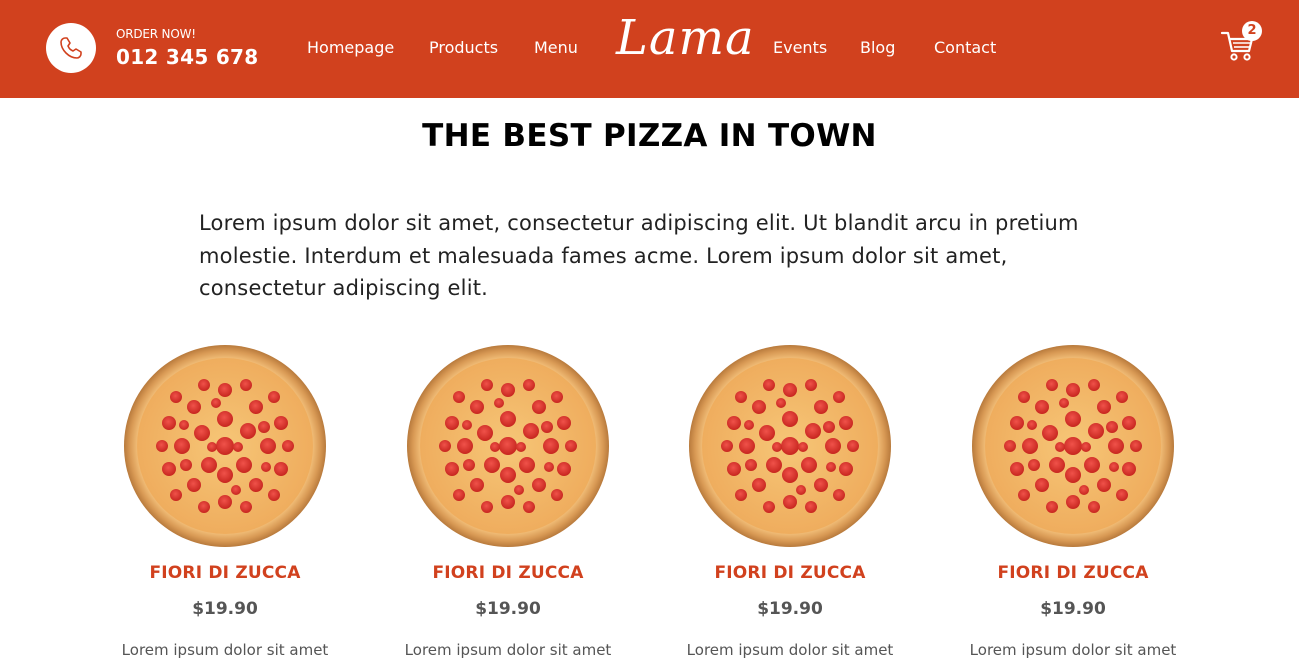  What do you see at coordinates (800, 47) in the screenshot?
I see `nav-link-events: Events` at bounding box center [800, 47].